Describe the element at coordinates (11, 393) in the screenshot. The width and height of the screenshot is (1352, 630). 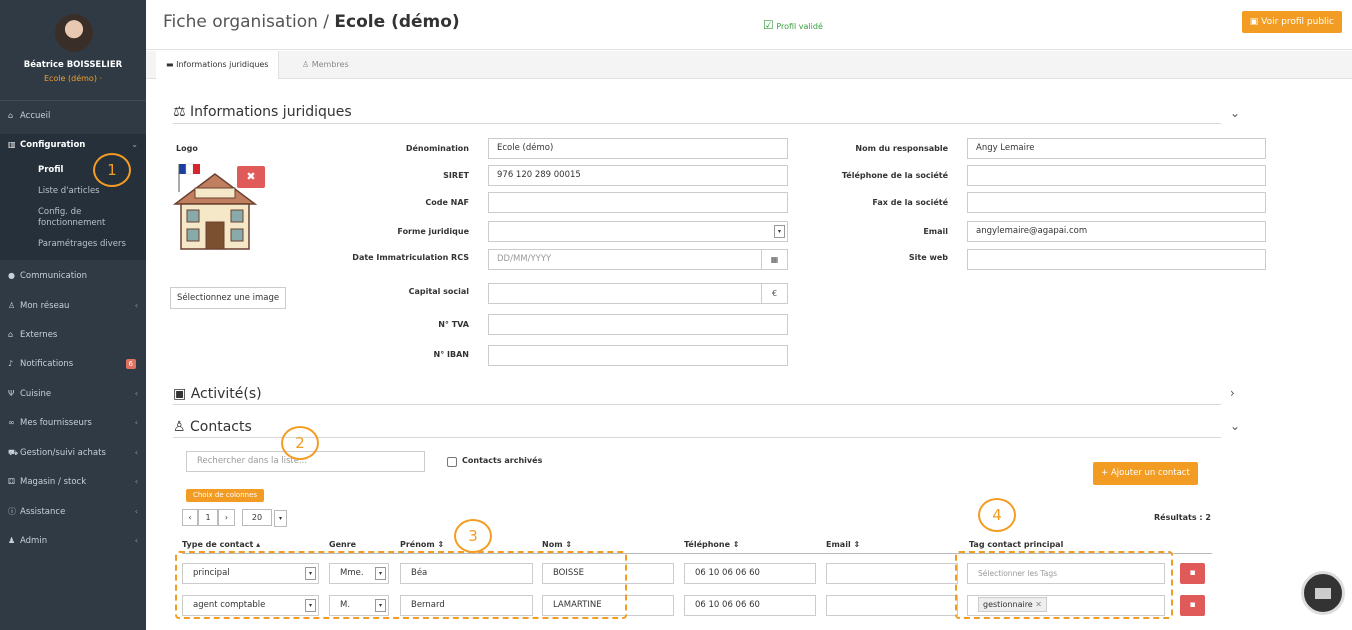
I see `cutlery-icon: Ψ` at that location.